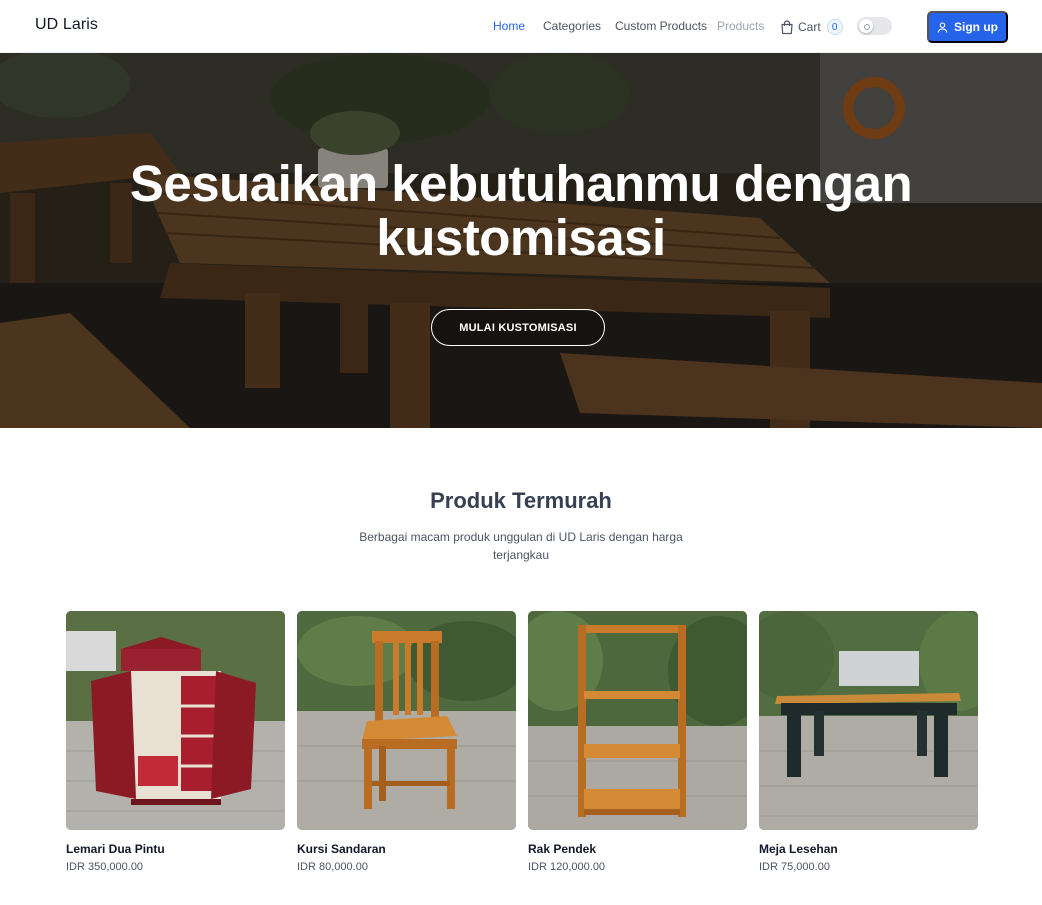 The height and width of the screenshot is (905, 1042). I want to click on nav-custom-products: Custom Products, so click(661, 27).